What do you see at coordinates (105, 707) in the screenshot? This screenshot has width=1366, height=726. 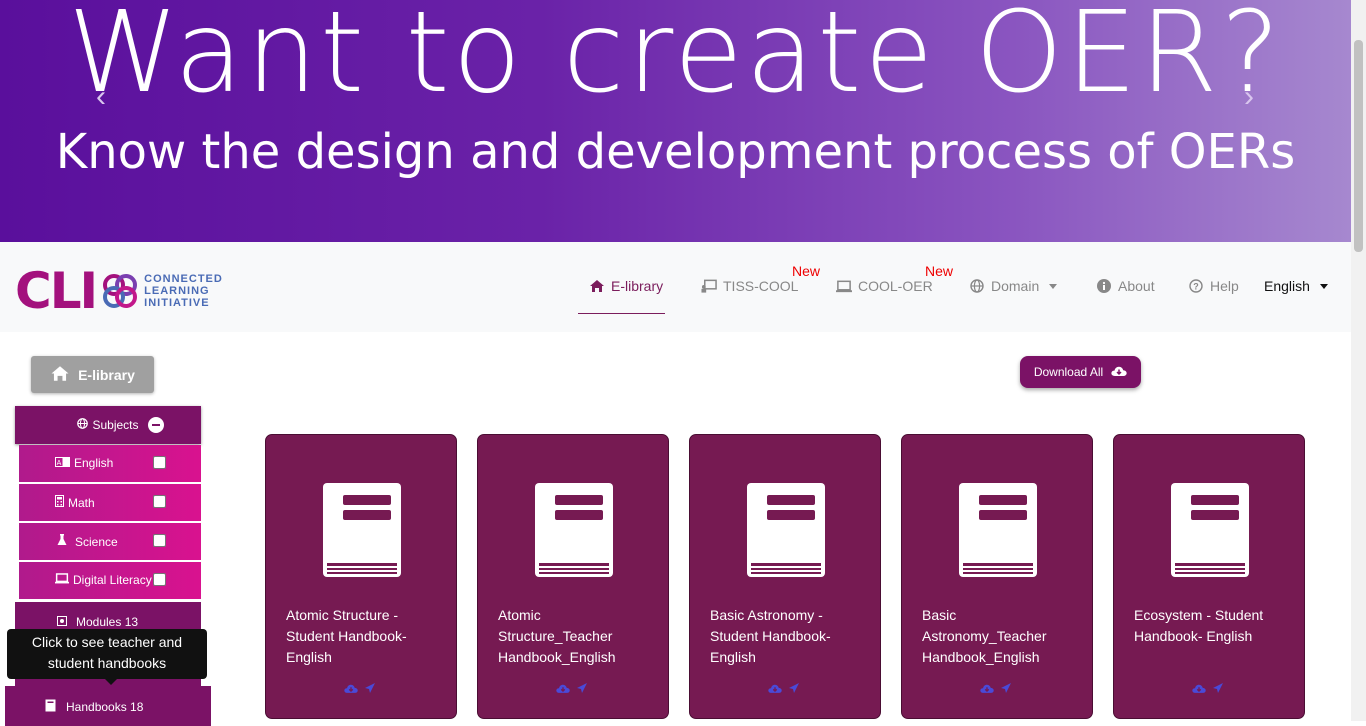 I see `handbooks-label: Handbooks 18` at bounding box center [105, 707].